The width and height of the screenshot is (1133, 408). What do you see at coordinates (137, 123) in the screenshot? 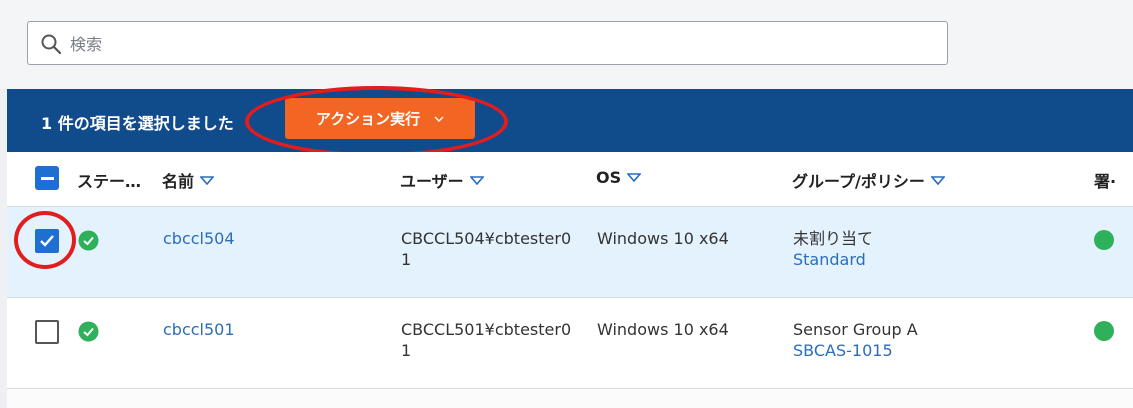
I see `selection-count-text: 1 件の項目を選択しました` at bounding box center [137, 123].